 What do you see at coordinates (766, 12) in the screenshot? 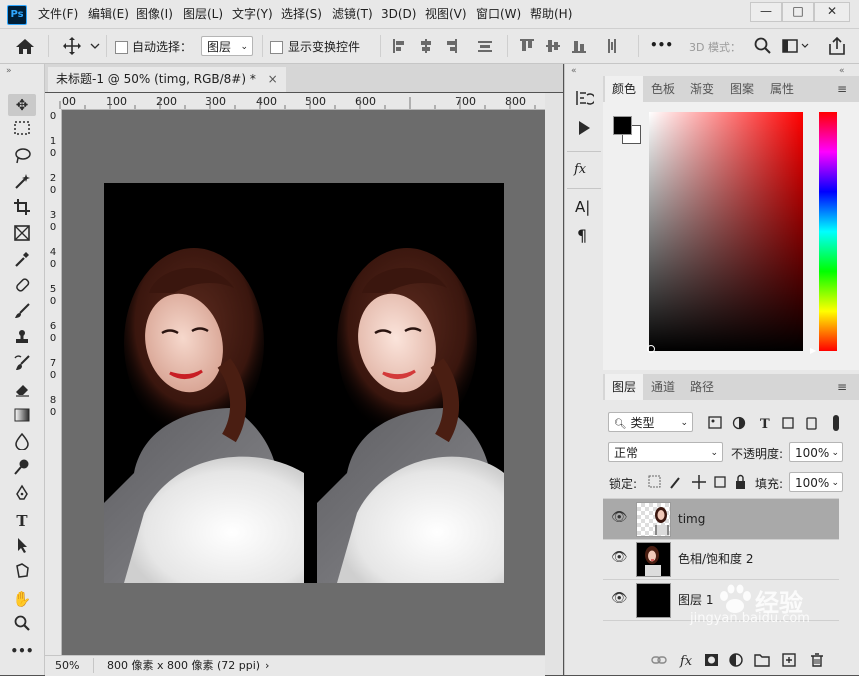
I see `minimize-button: —` at bounding box center [766, 12].